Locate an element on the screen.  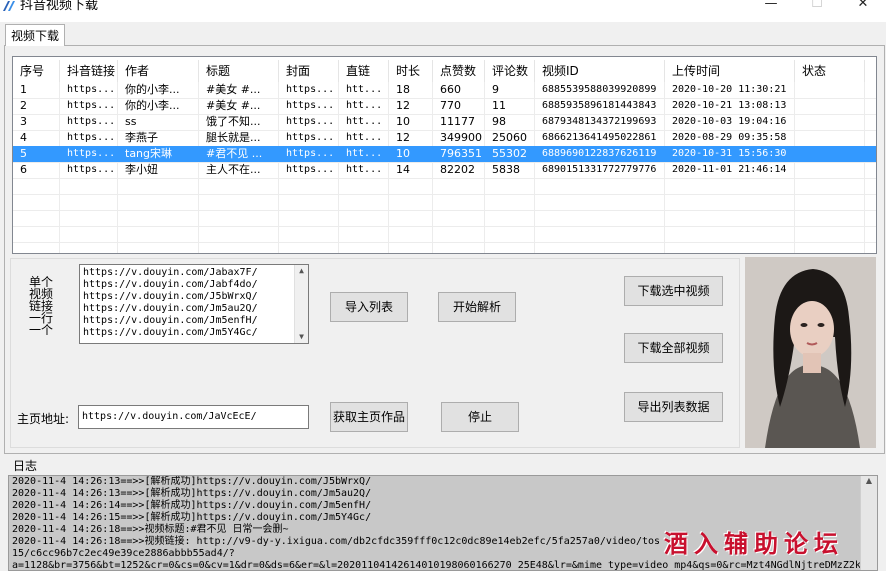
table-cell: 5838 is located at coordinates (506, 169).